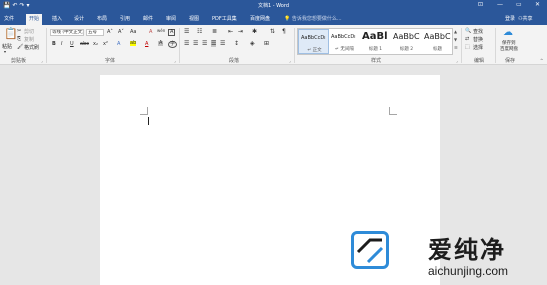 This screenshot has width=547, height=285. What do you see at coordinates (510, 18) in the screenshot?
I see `sign-in-link: 登录` at bounding box center [510, 18].